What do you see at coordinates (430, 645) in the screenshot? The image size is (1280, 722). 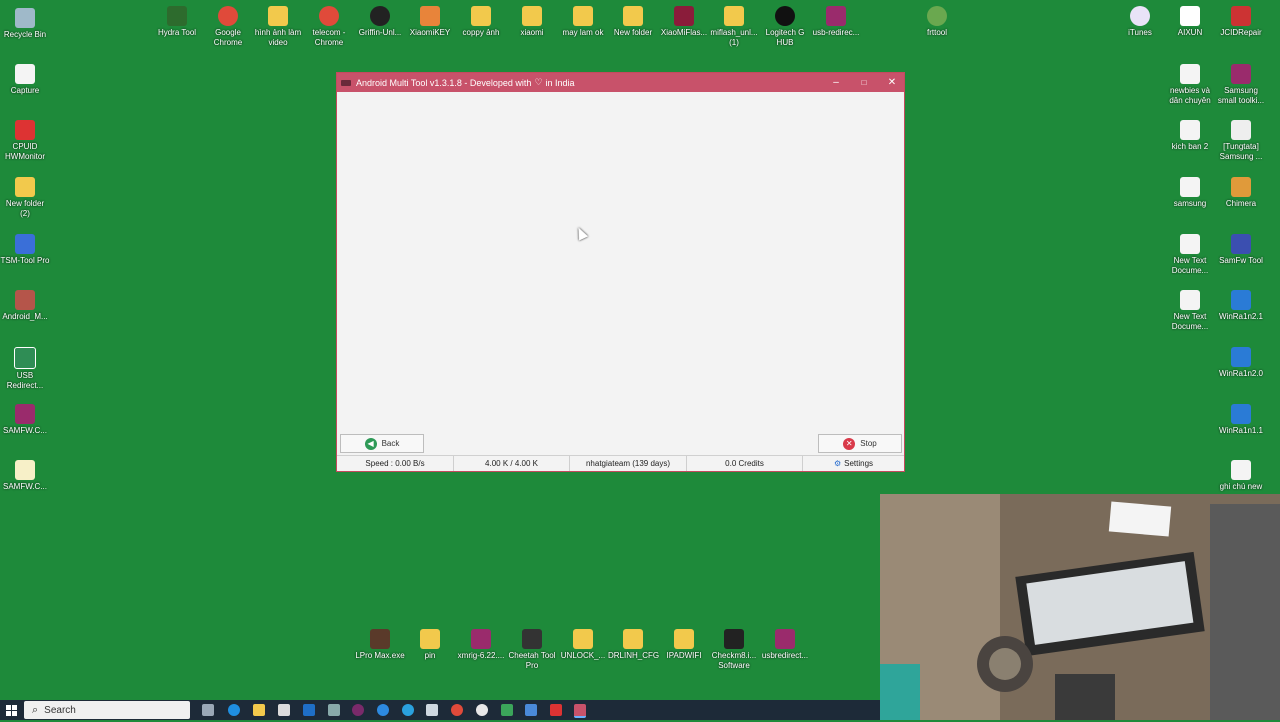 I see `desktop-icon-pin: pin` at bounding box center [430, 645].